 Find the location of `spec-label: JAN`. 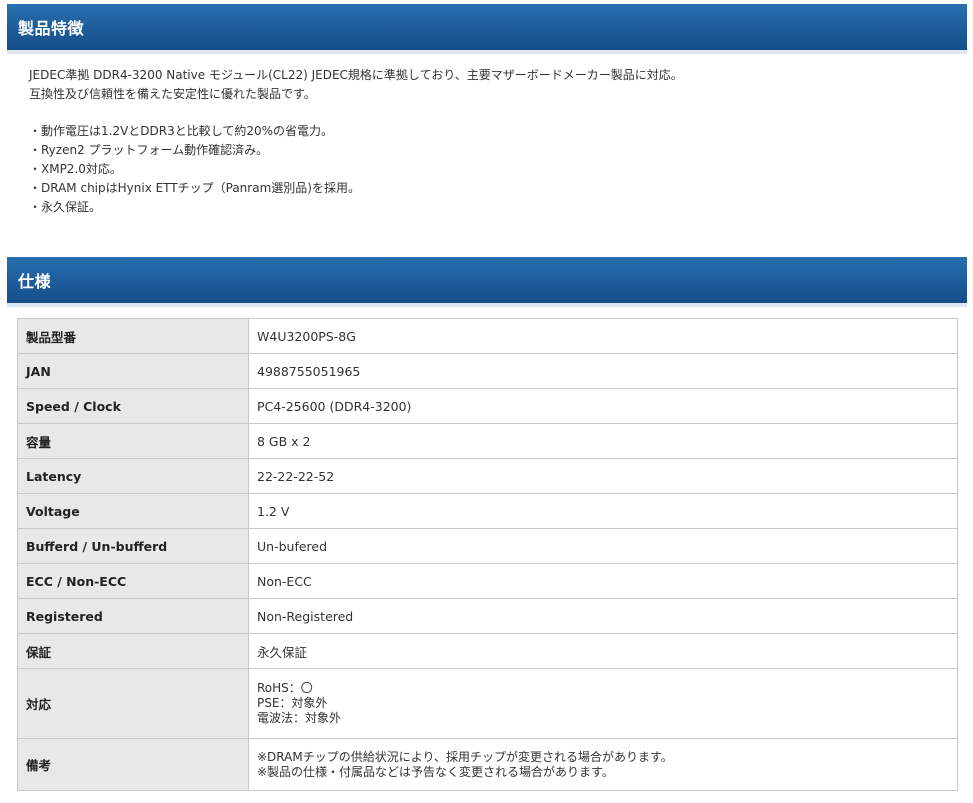

spec-label: JAN is located at coordinates (133, 371).